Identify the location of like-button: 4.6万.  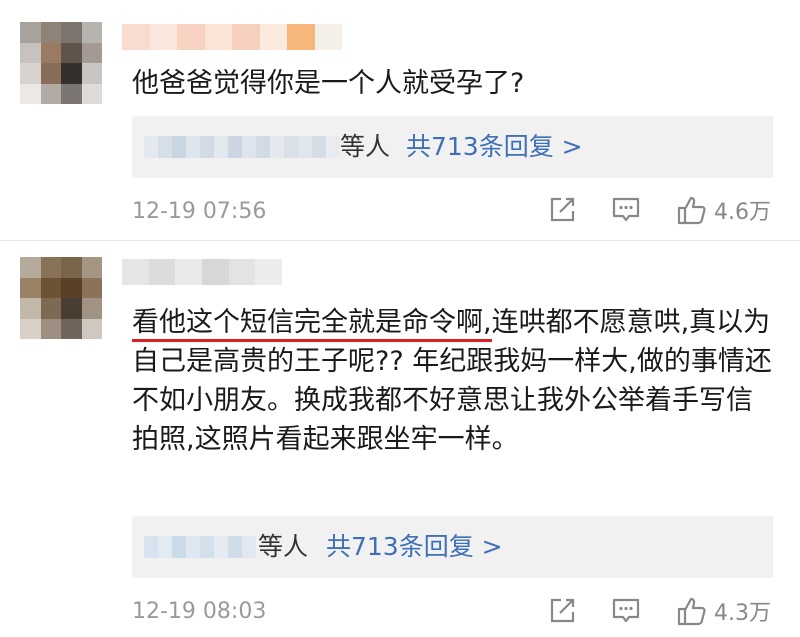
(723, 210).